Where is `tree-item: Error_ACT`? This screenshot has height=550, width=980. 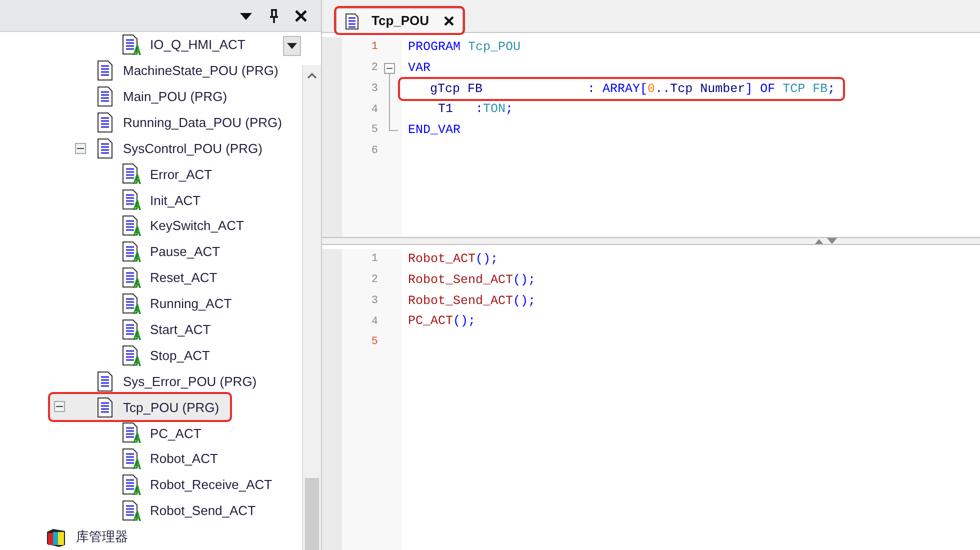
tree-item: Error_ACT is located at coordinates (111, 174).